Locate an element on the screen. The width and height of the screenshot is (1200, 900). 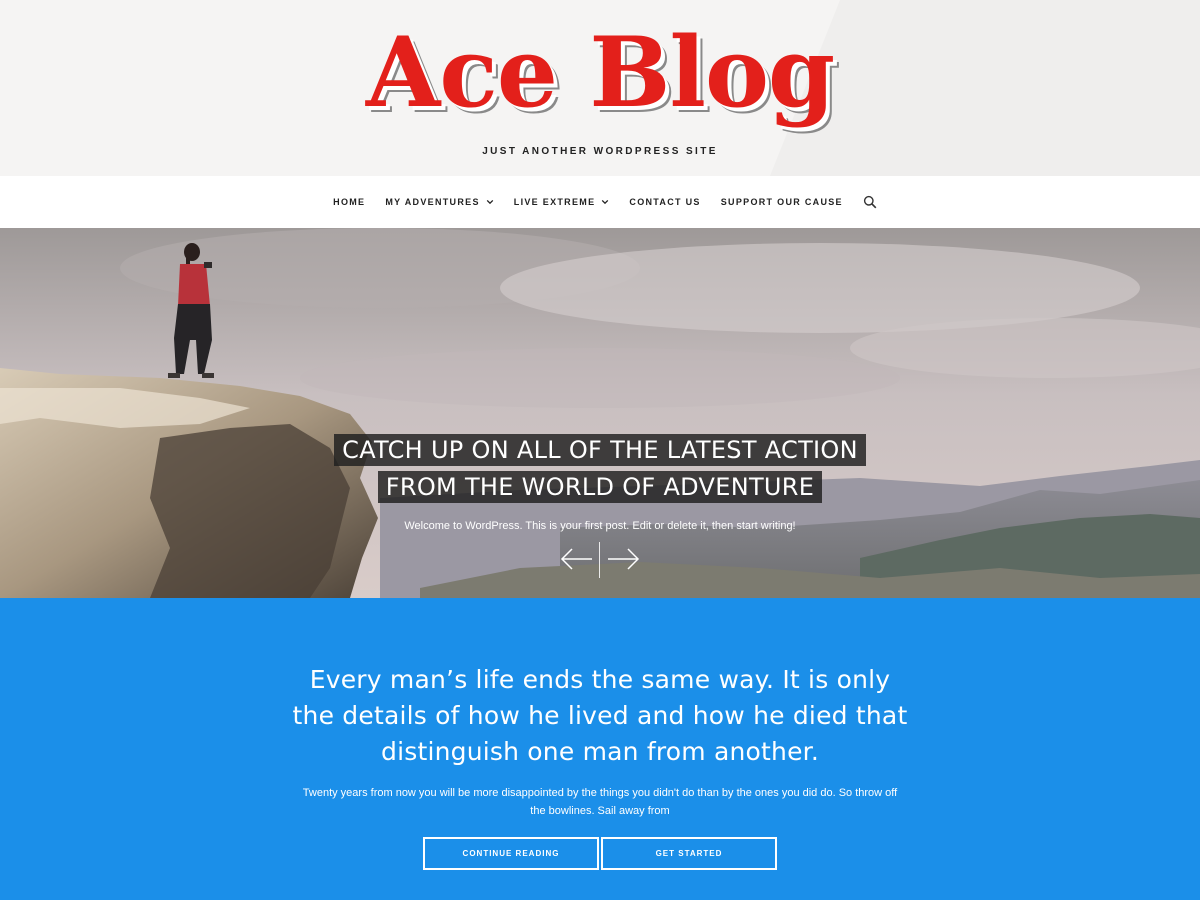
get-started-button: GET STARTED is located at coordinates (689, 853).